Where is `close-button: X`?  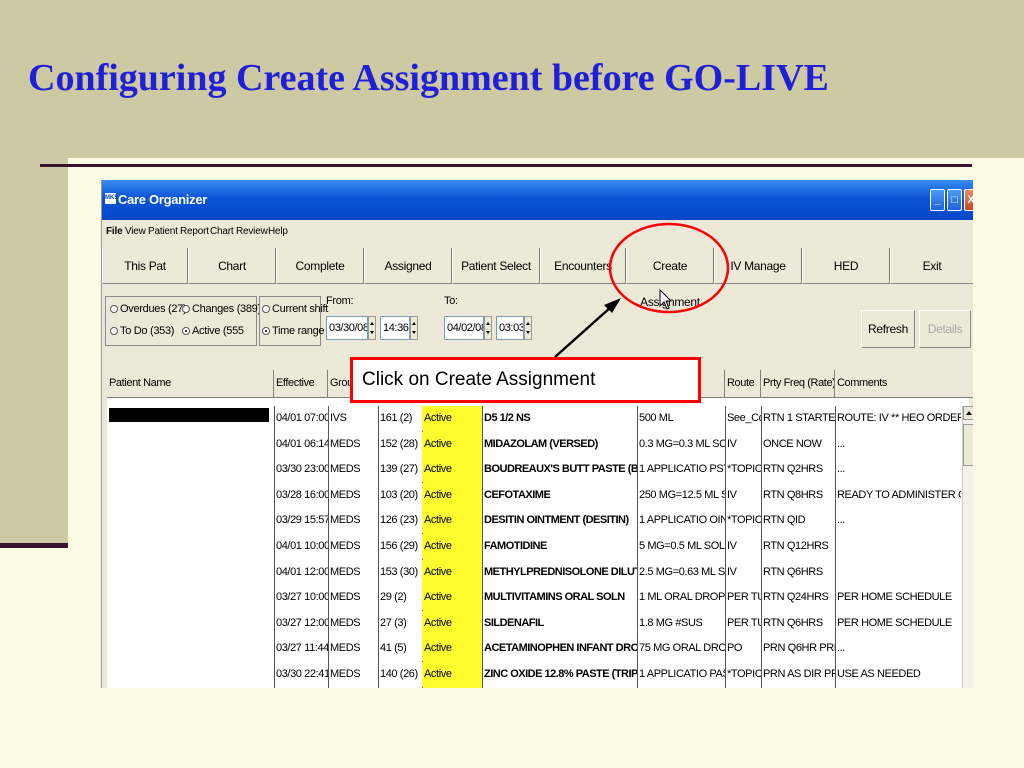 close-button: X is located at coordinates (968, 200).